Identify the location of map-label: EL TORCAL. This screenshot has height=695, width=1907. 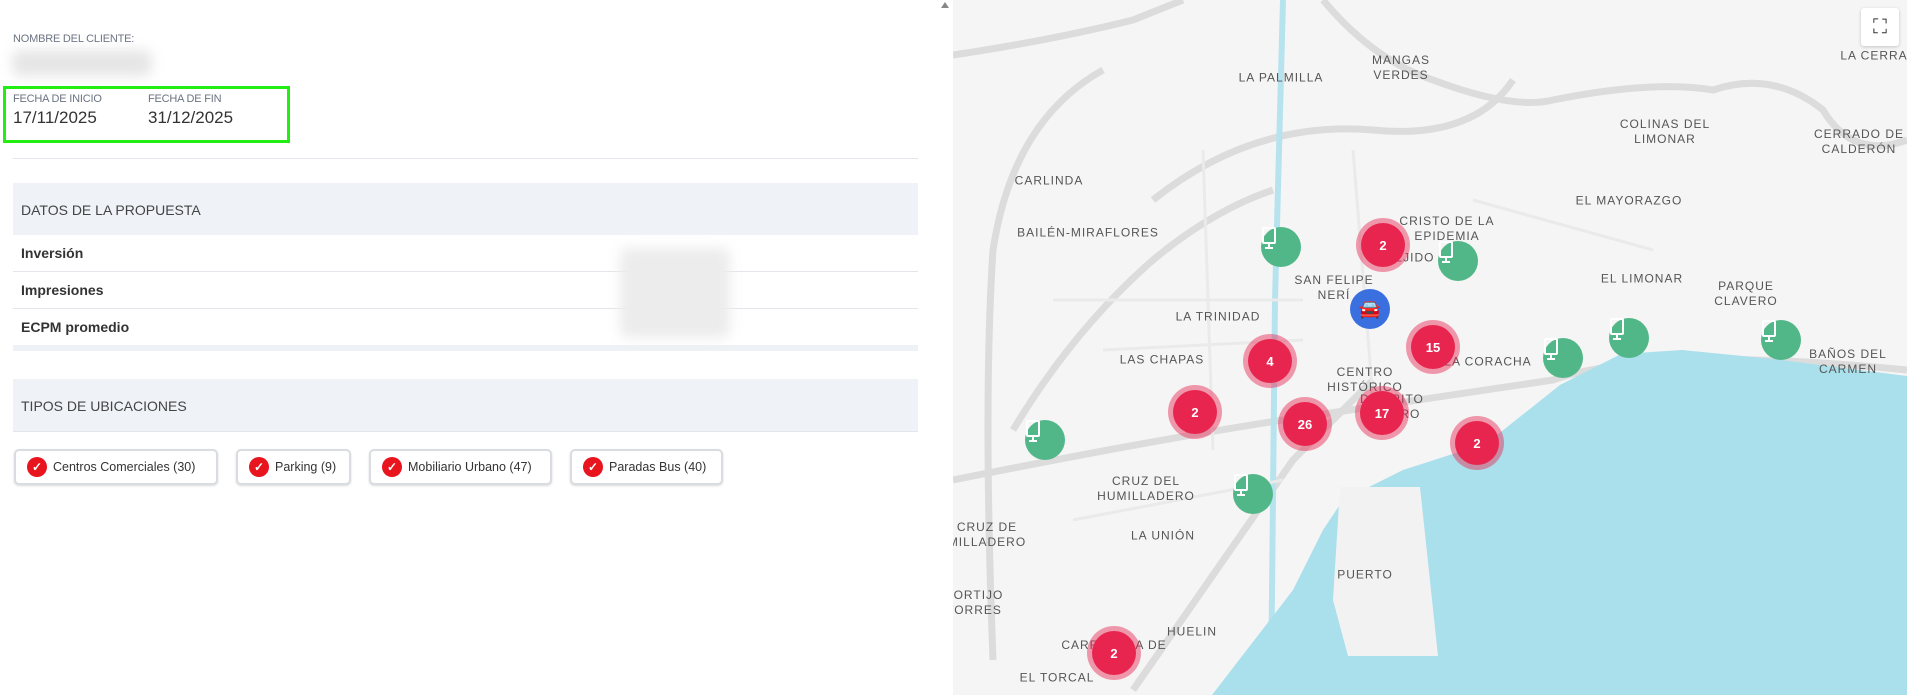
(1057, 677).